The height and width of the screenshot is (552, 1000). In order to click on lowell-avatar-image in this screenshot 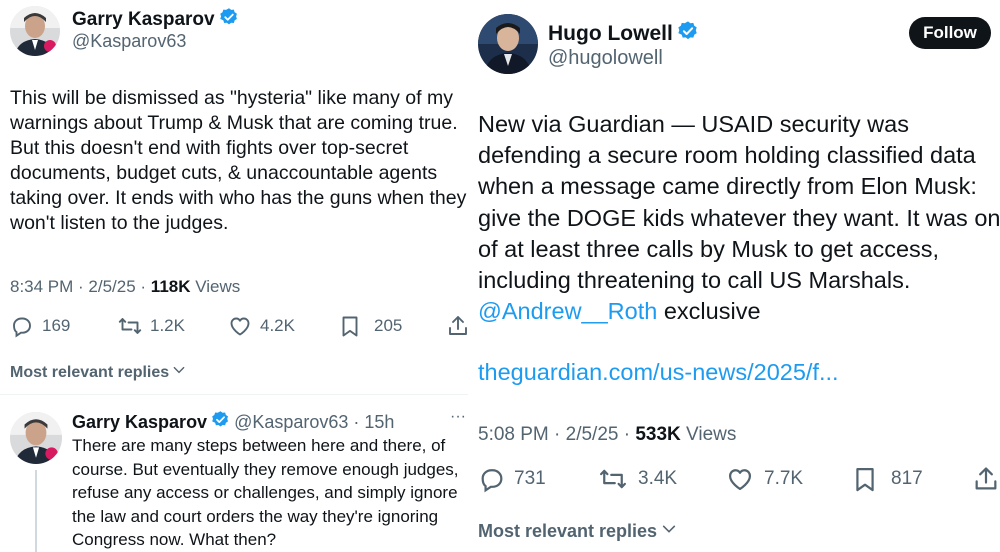, I will do `click(508, 44)`.